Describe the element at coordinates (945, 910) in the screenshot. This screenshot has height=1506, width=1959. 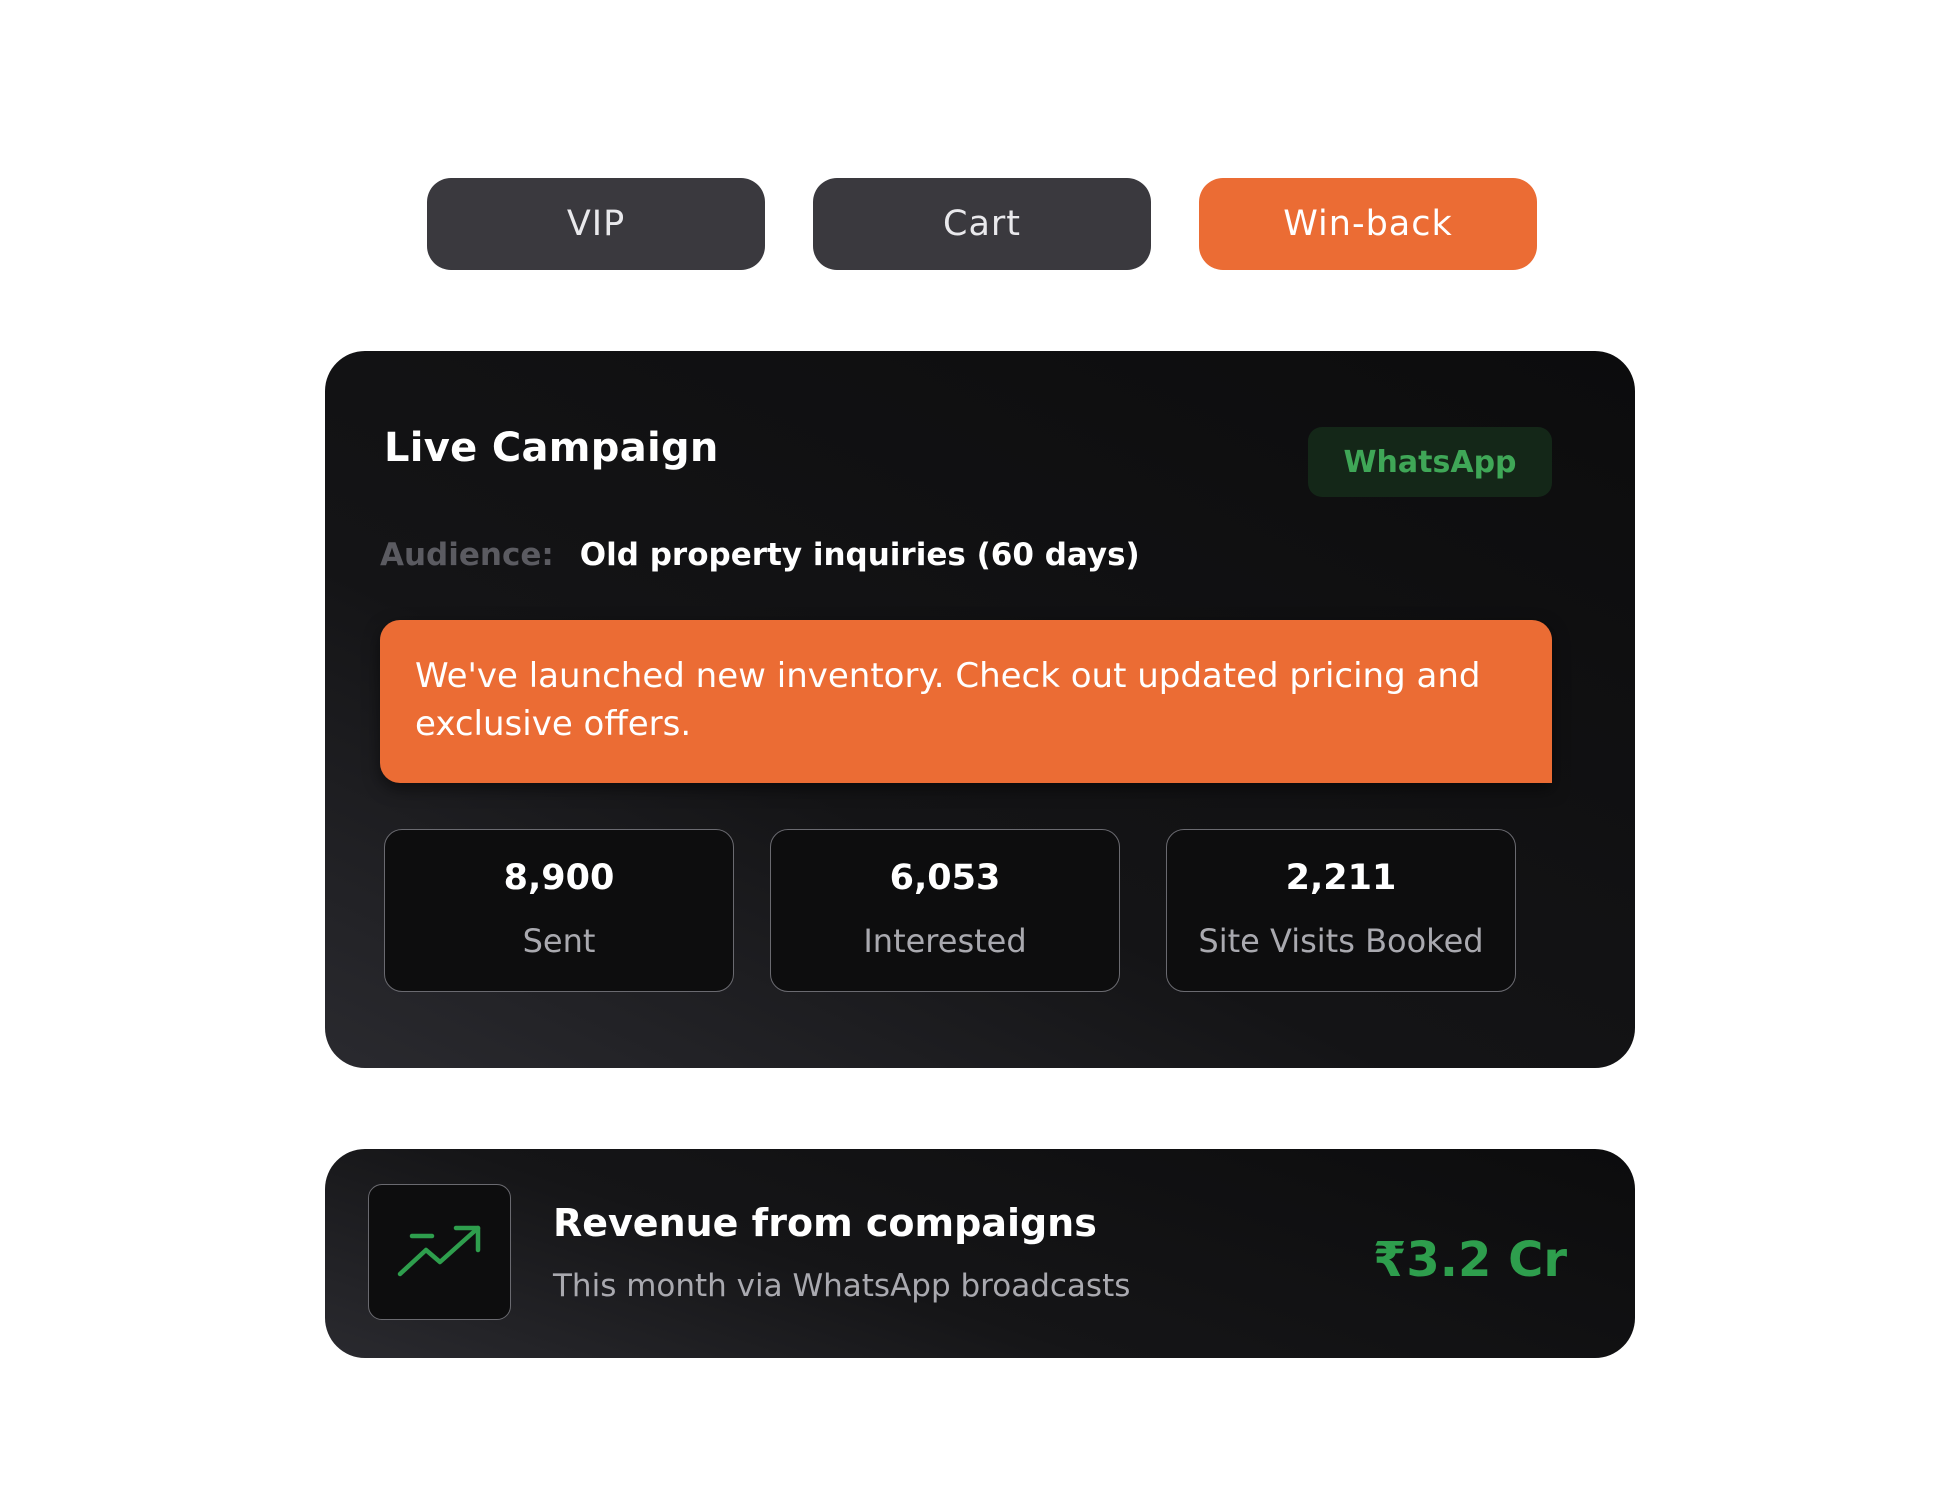
I see `stat-interested: 6,053 Interested` at that location.